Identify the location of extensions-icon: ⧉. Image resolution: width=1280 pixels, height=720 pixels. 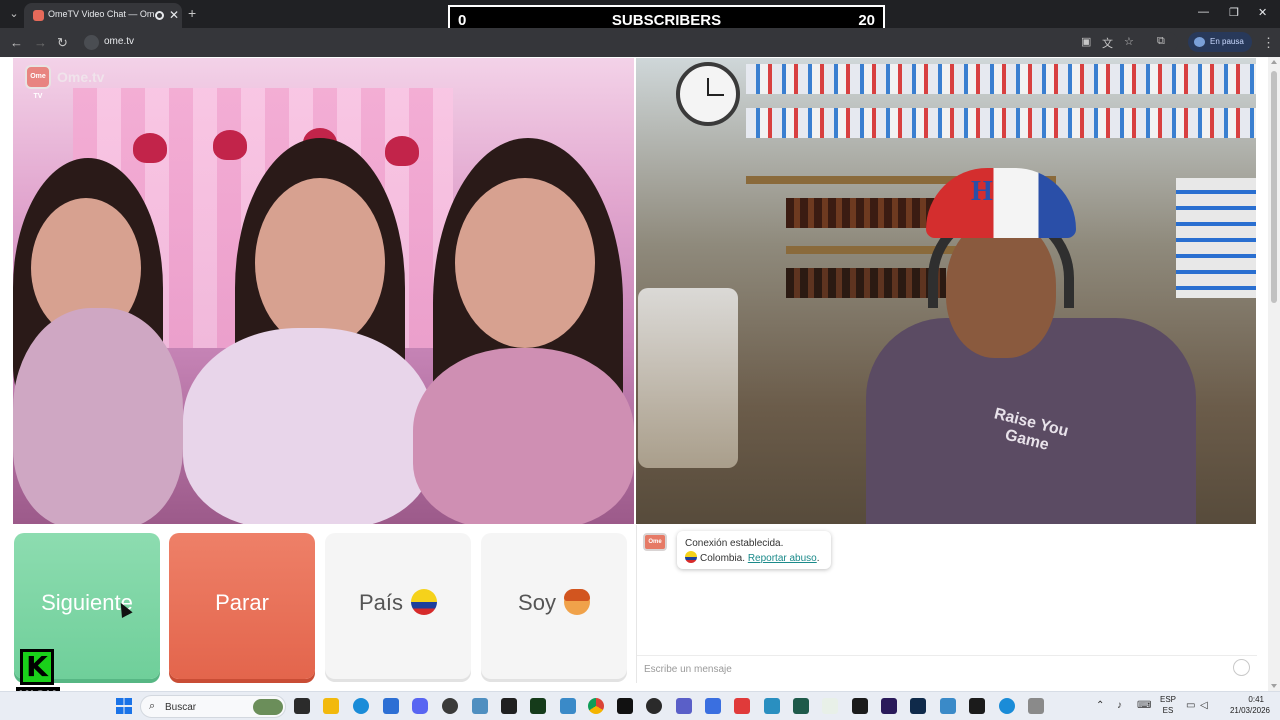
(1161, 41).